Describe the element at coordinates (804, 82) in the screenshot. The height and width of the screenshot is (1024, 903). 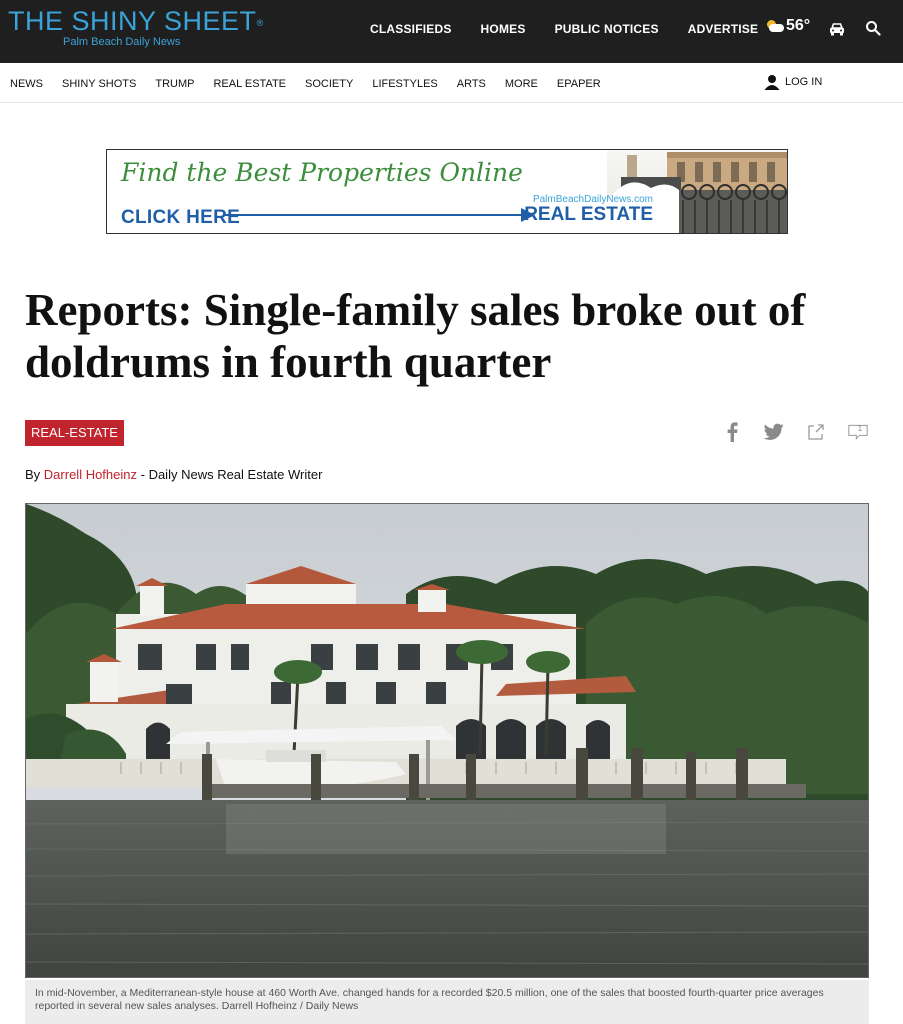
I see `login-label: LOG IN` at that location.